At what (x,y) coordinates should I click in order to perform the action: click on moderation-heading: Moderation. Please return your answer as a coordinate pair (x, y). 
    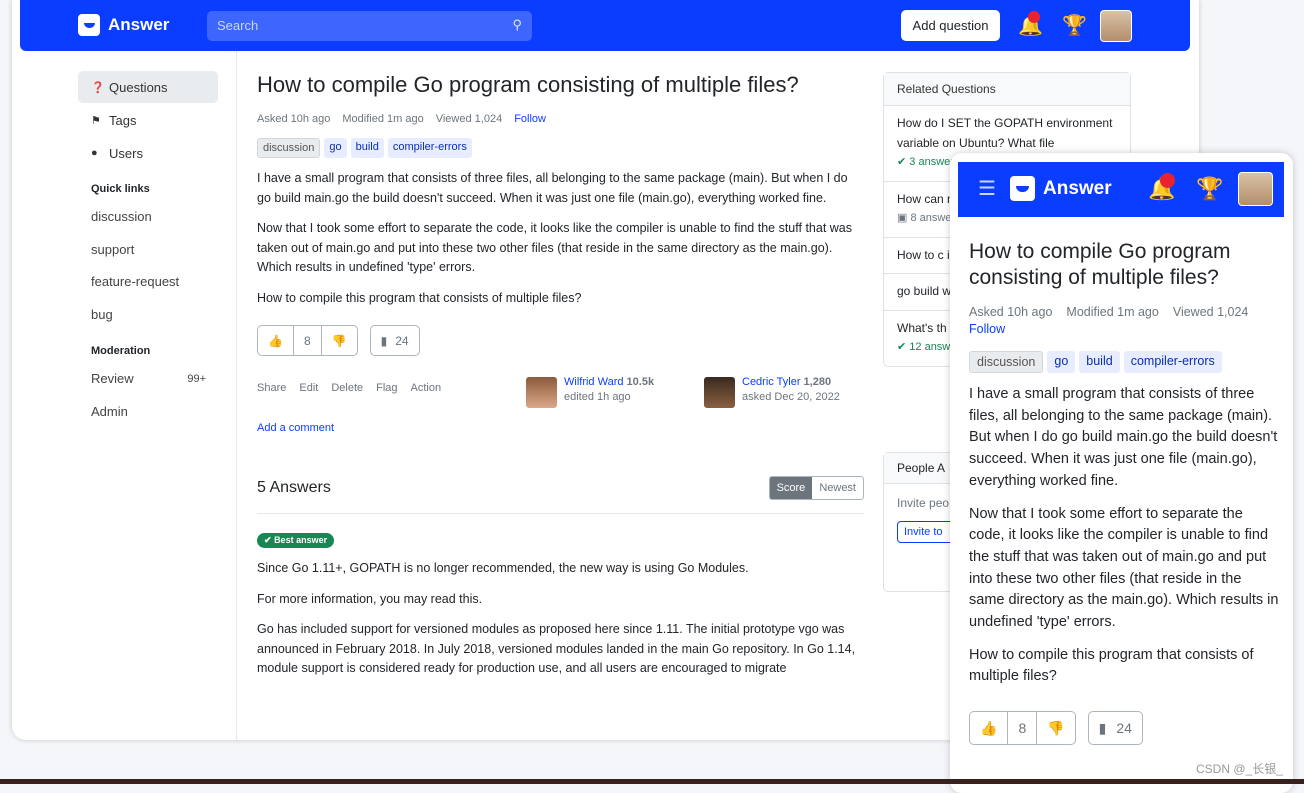
    Looking at the image, I should click on (121, 351).